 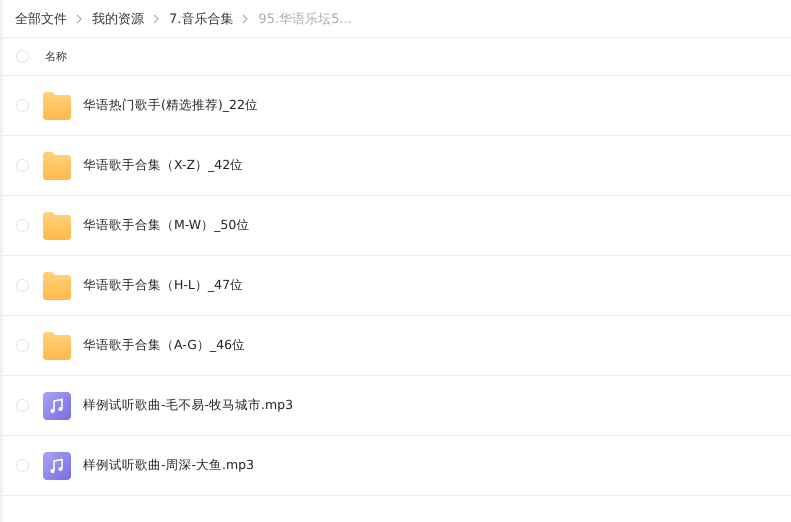 I want to click on file-name: 华语歌手合集（H-L）_47位, so click(x=163, y=285).